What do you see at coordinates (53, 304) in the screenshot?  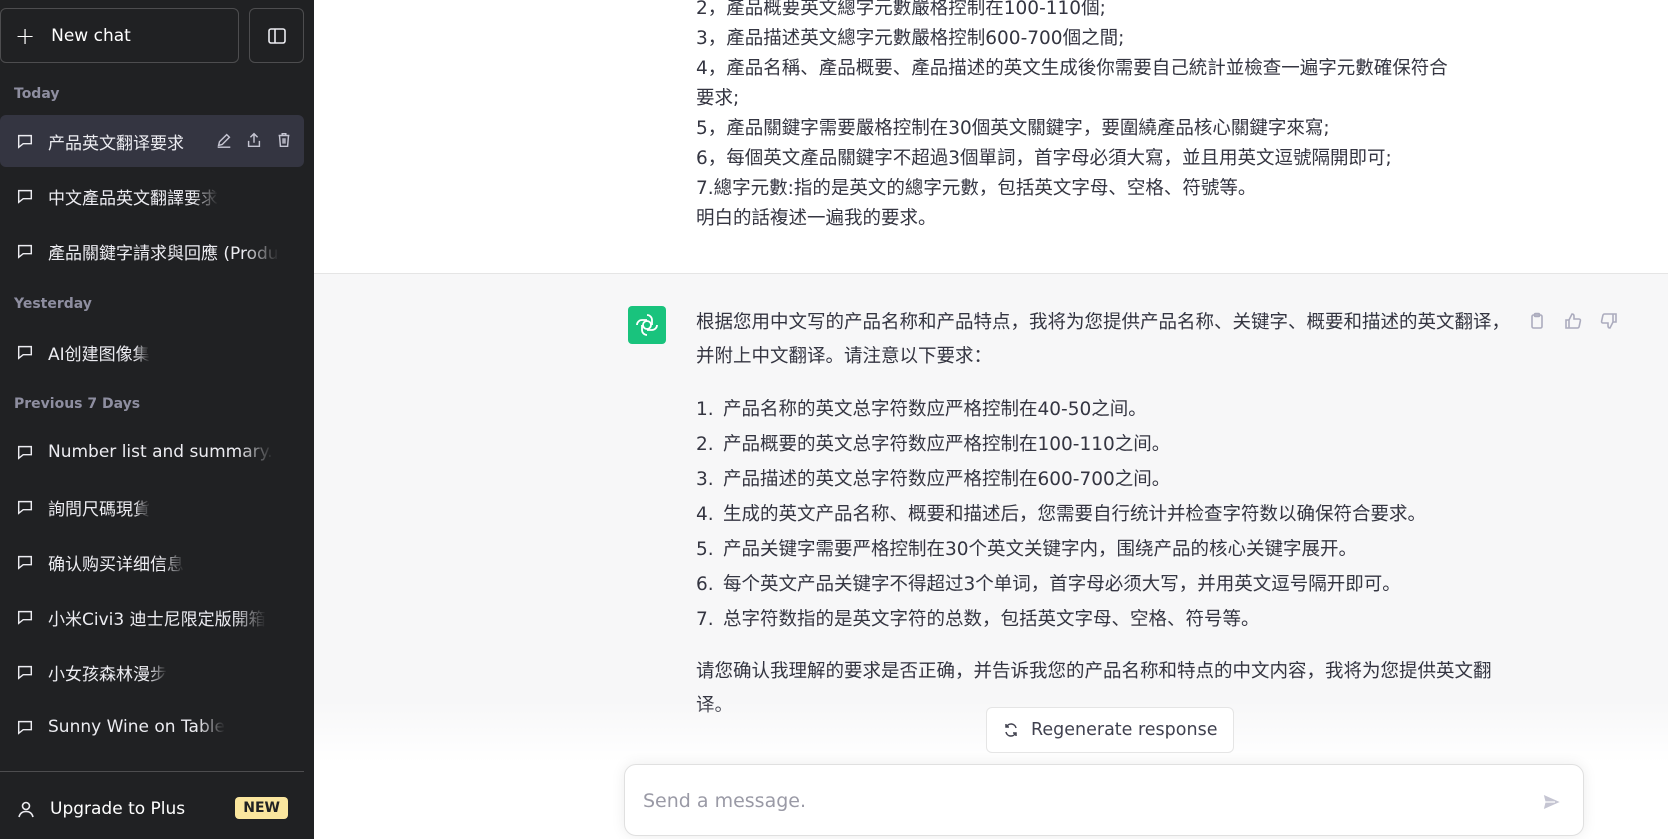 I see `section-label-yesterday: Yesterday` at bounding box center [53, 304].